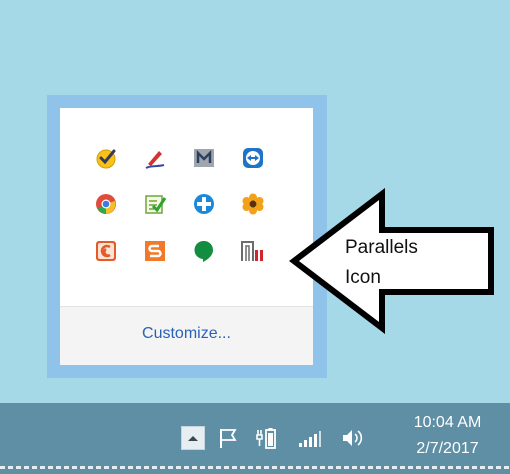 This screenshot has height=474, width=510. I want to click on battery-plug-icon, so click(268, 438).